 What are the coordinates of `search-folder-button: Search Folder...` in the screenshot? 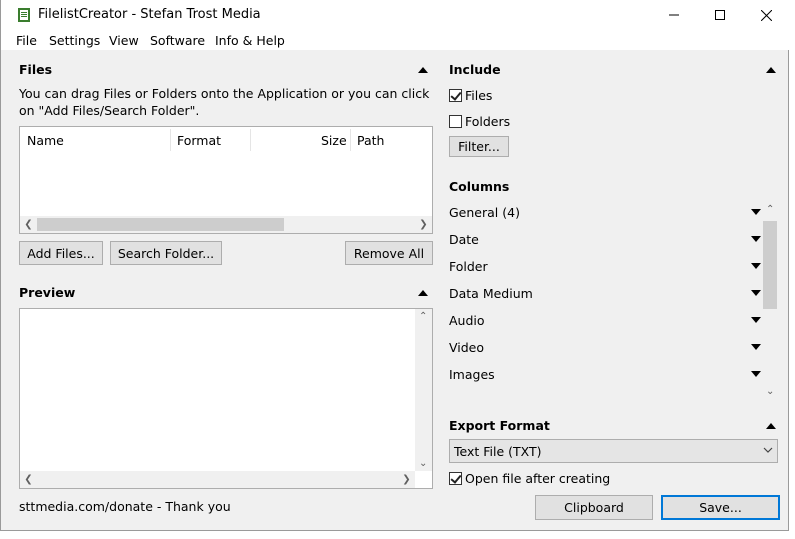 It's located at (166, 253).